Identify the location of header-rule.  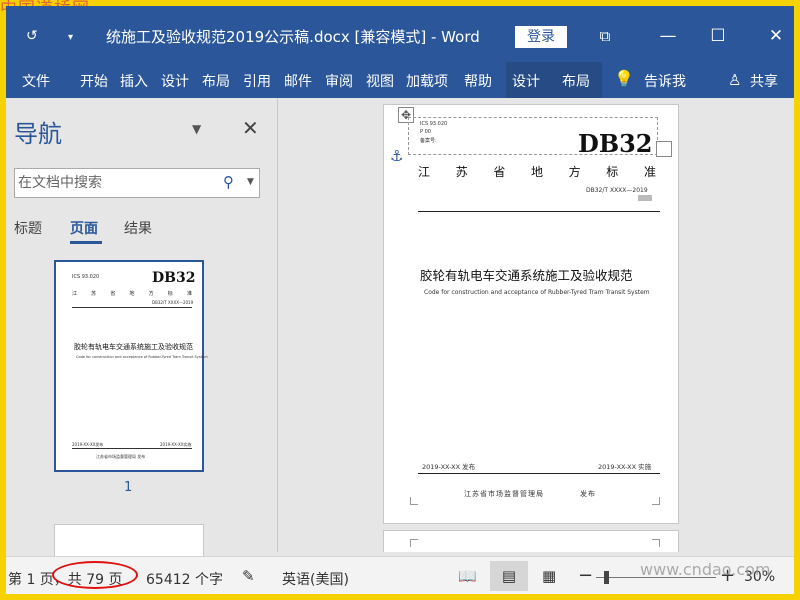
(539, 211).